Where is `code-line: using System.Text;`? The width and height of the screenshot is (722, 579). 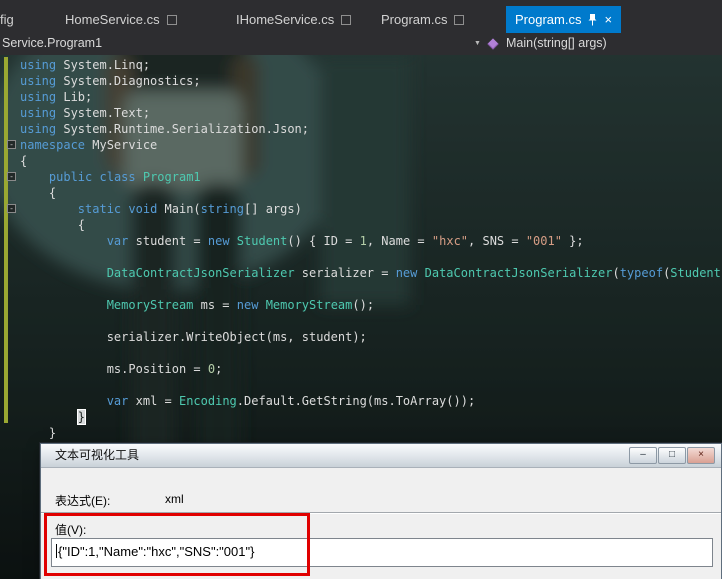
code-line: using System.Text; is located at coordinates (361, 113).